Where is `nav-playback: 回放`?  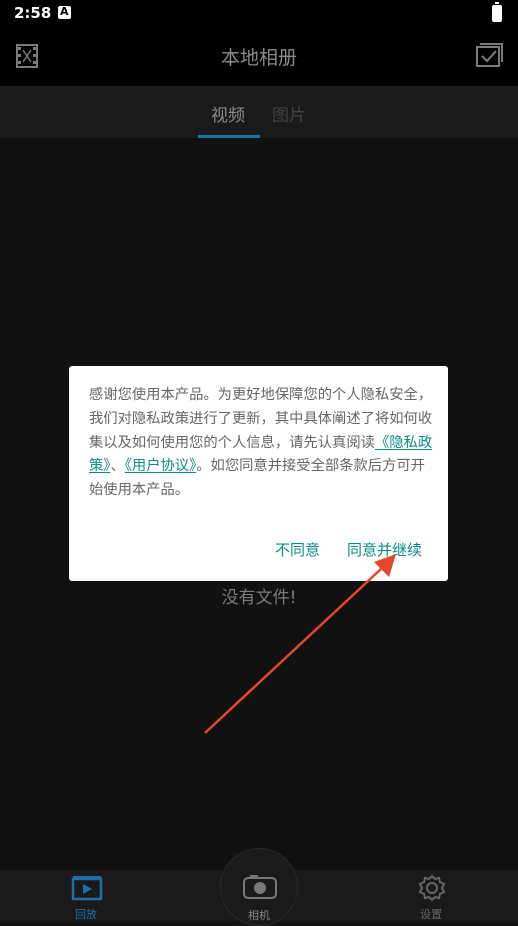 nav-playback: 回放 is located at coordinates (86, 896).